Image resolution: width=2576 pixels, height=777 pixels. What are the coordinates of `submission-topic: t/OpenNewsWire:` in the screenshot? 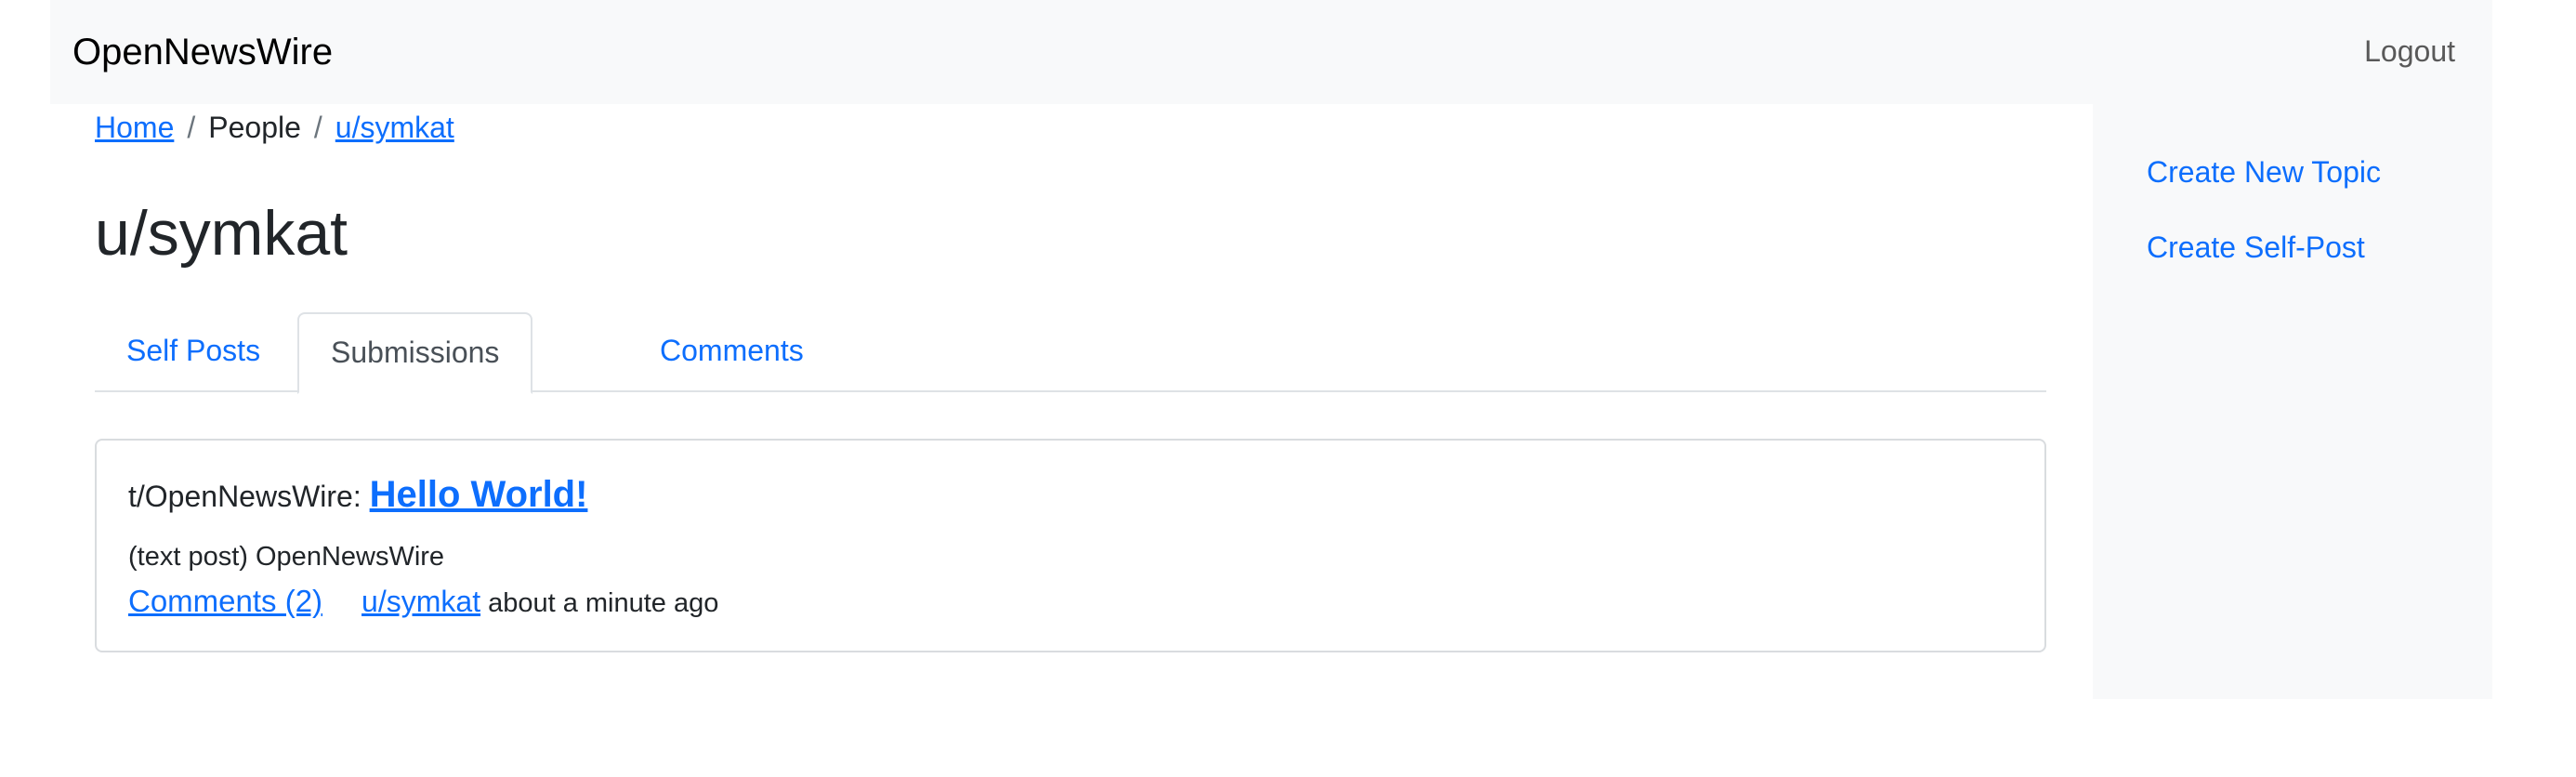 It's located at (244, 496).